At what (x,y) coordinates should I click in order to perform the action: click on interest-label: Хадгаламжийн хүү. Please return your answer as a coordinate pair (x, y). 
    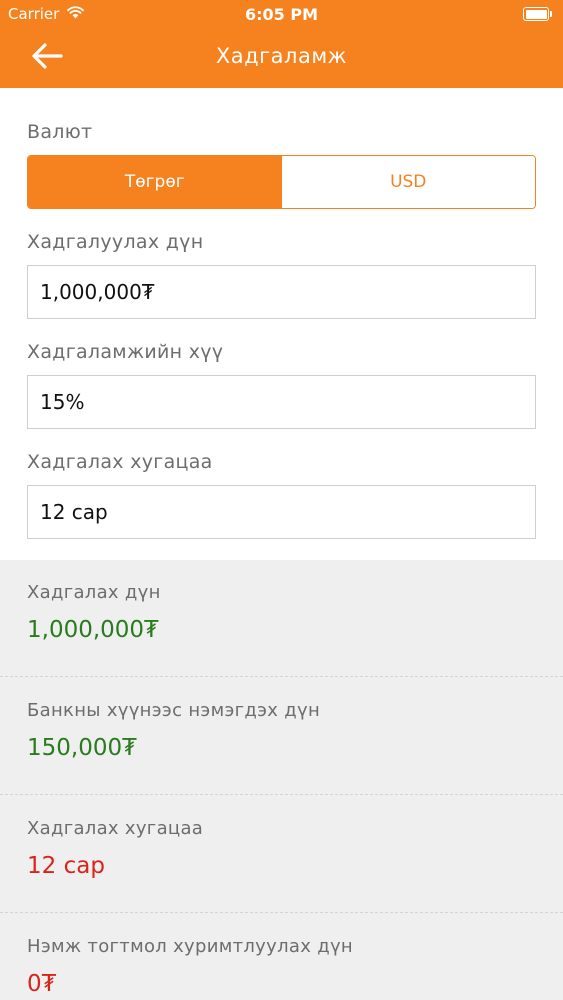
    Looking at the image, I should click on (125, 352).